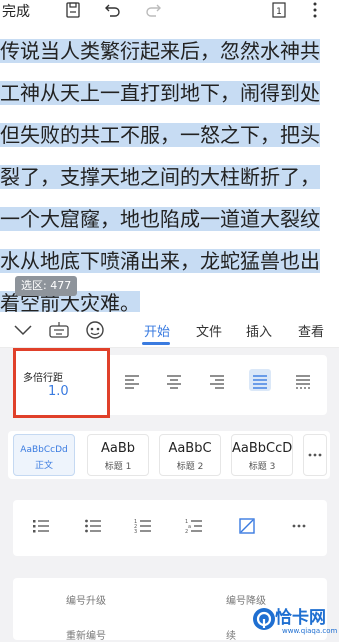 The image size is (339, 642). I want to click on multilevel-list-icon: 1 a 2, so click(194, 526).